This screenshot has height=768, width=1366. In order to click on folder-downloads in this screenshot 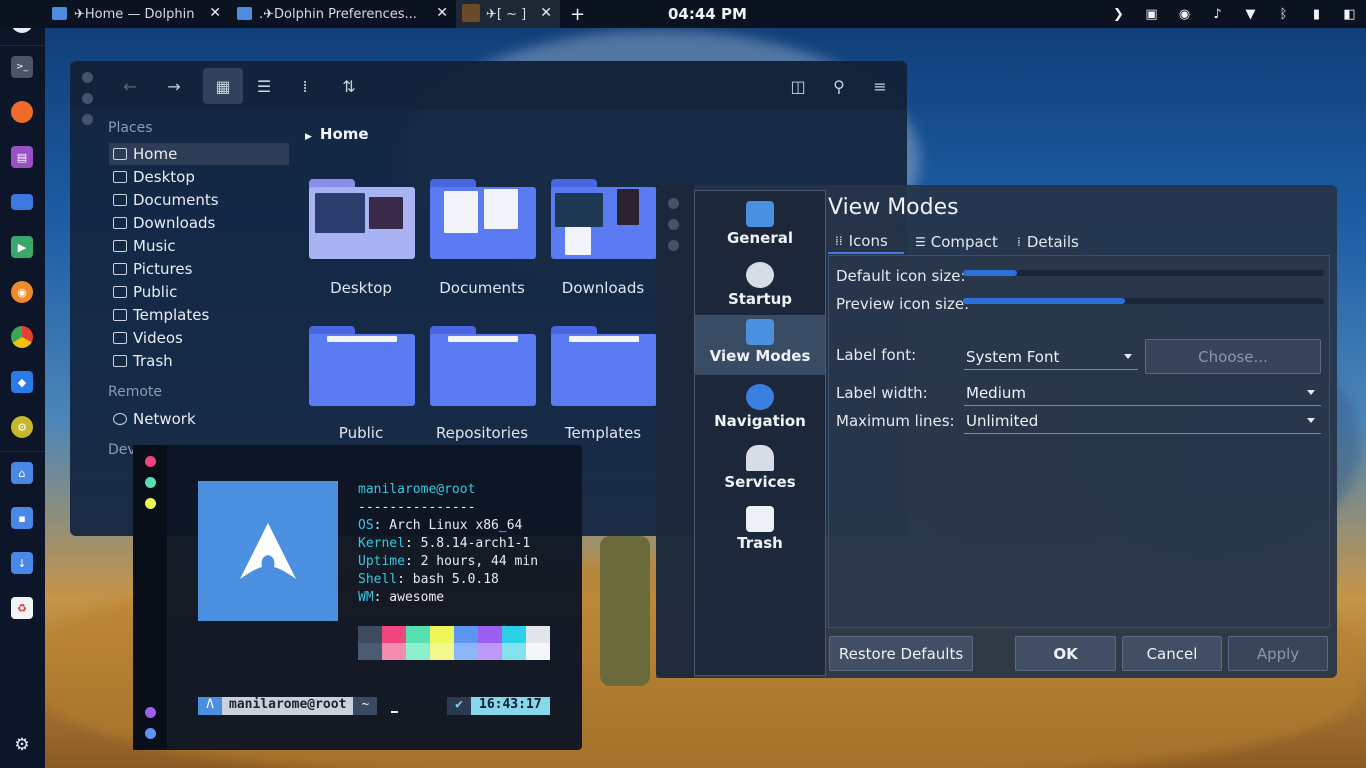, I will do `click(604, 219)`.